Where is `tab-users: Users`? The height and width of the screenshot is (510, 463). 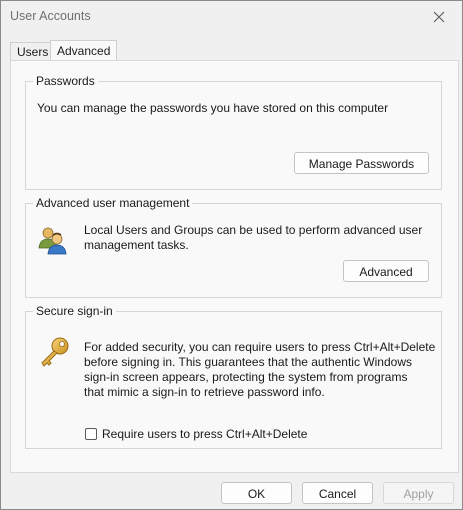
tab-users: Users is located at coordinates (33, 51).